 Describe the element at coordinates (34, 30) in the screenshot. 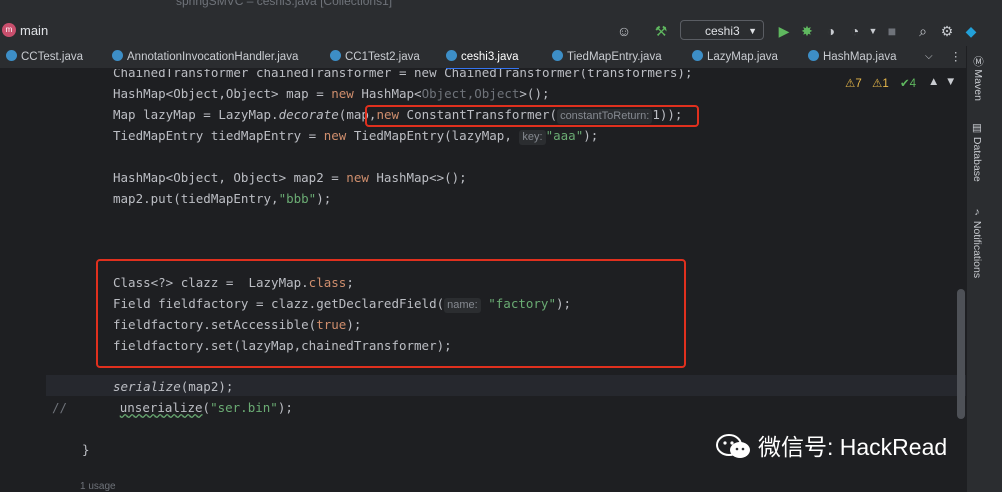

I see `branch-selector: main` at that location.